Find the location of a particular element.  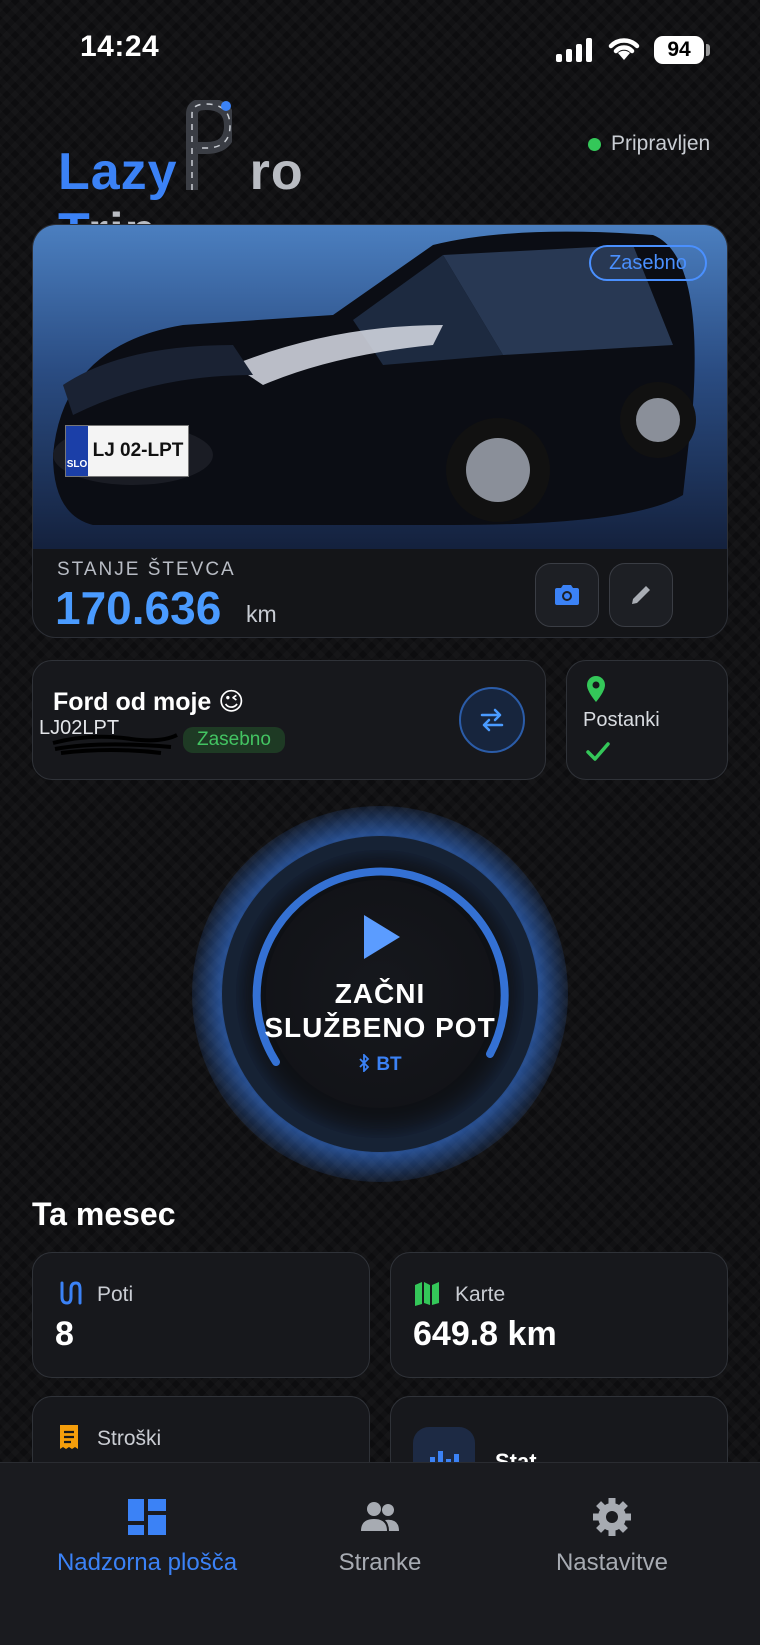

stat-label-expenses: Stroški is located at coordinates (129, 1438).